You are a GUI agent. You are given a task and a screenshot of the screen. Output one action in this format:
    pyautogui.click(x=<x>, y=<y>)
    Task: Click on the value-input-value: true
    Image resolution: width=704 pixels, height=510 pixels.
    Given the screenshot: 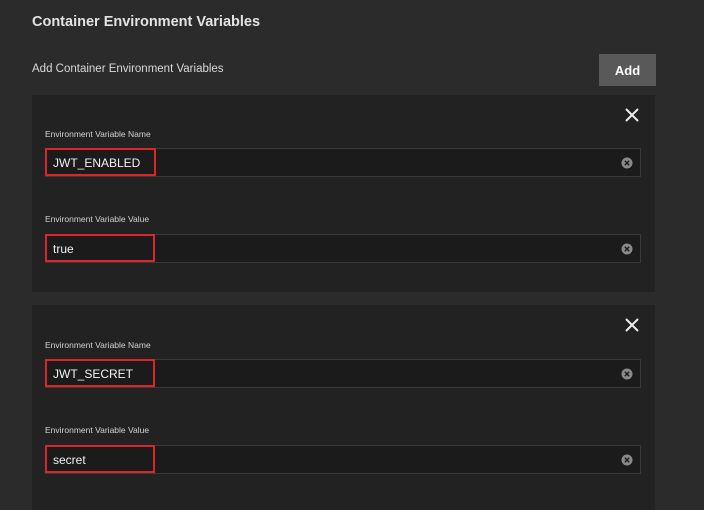 What is the action you would take?
    pyautogui.click(x=63, y=249)
    